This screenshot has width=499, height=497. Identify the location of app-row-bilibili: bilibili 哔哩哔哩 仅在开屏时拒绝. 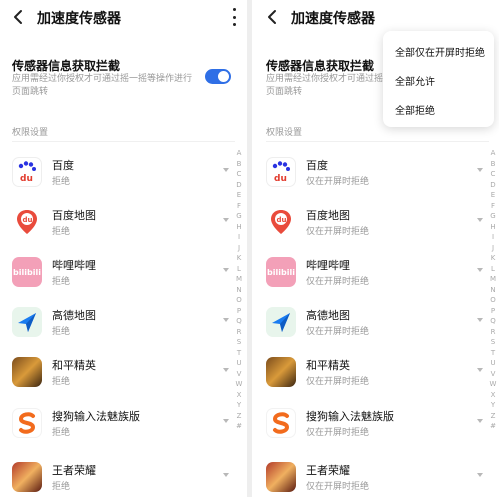
(376, 276).